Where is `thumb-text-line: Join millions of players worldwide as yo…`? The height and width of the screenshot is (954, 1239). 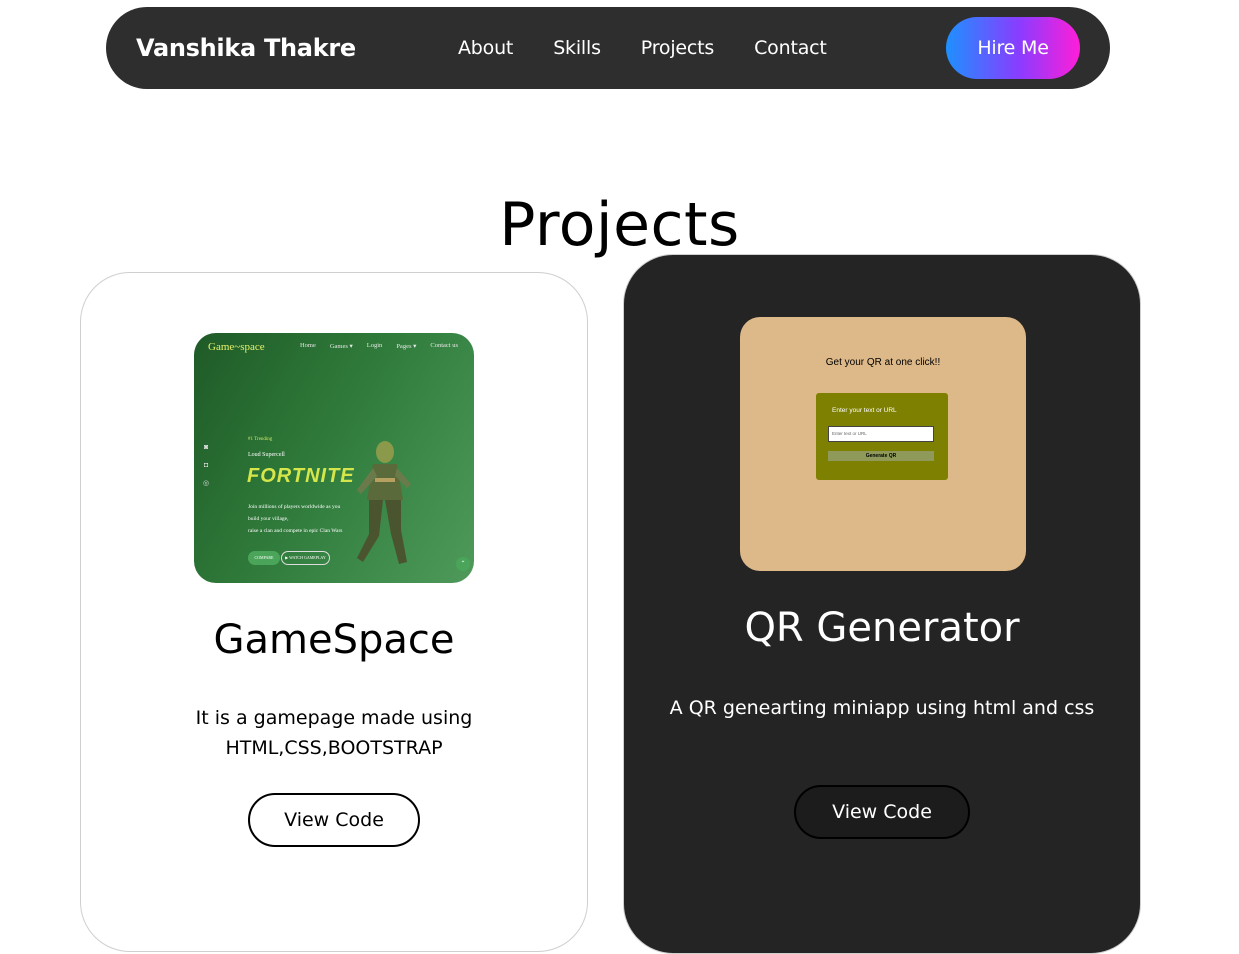 thumb-text-line: Join millions of players worldwide as yo… is located at coordinates (294, 507).